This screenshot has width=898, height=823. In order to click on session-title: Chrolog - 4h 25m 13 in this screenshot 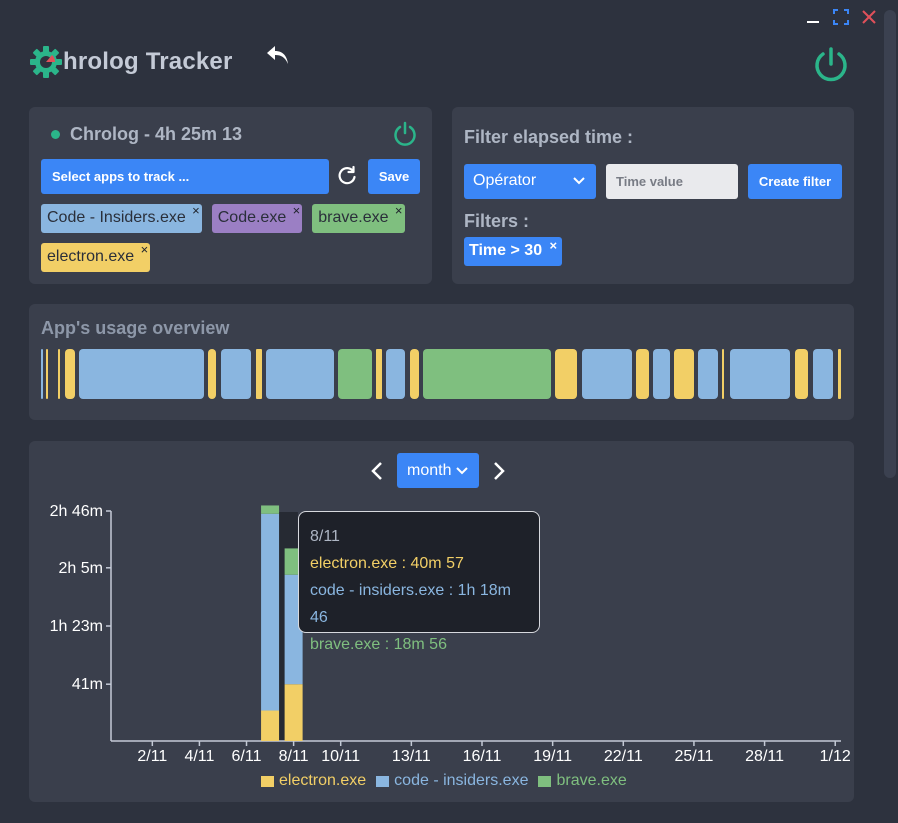, I will do `click(156, 134)`.